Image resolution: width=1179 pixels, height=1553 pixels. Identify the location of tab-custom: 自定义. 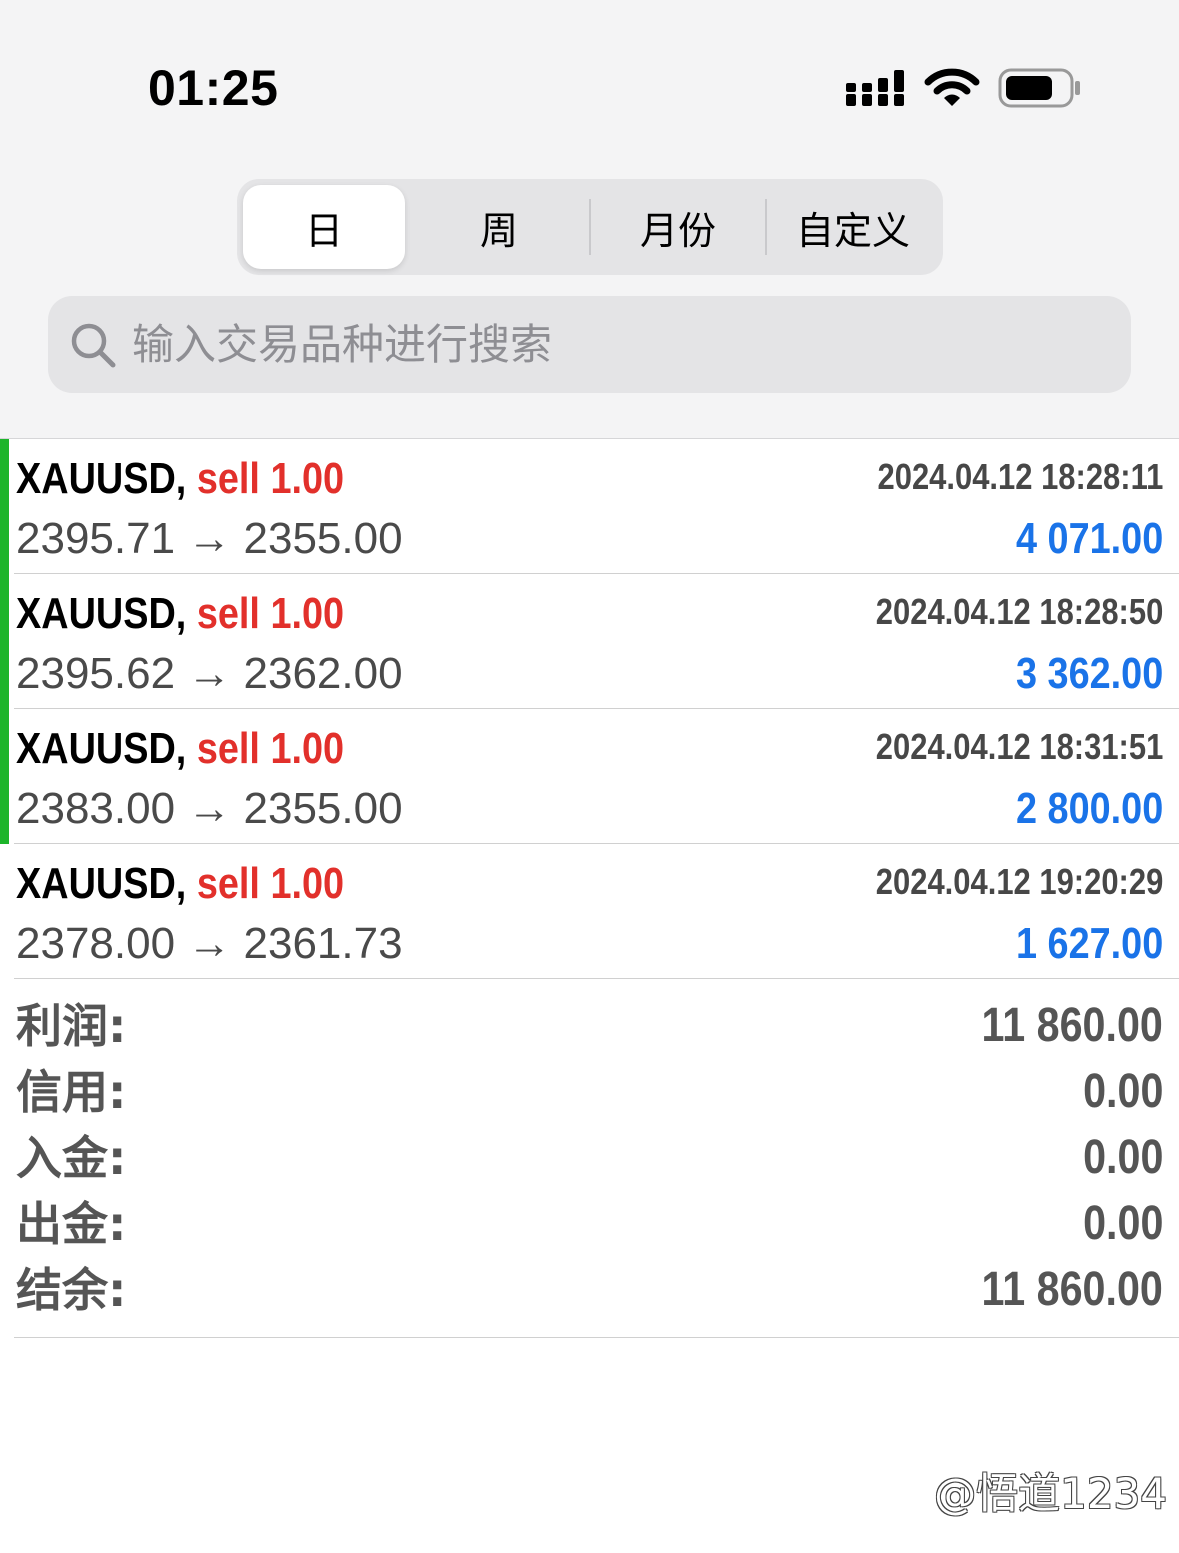
(853, 227).